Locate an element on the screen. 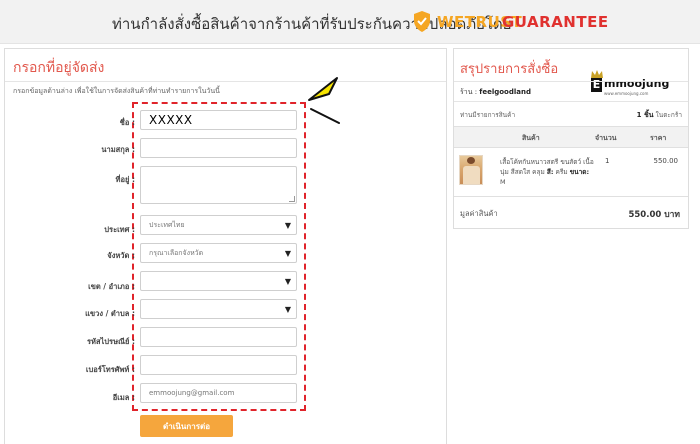 The image size is (700, 444). address-label: ที่อยู่ : is located at coordinates (125, 179).